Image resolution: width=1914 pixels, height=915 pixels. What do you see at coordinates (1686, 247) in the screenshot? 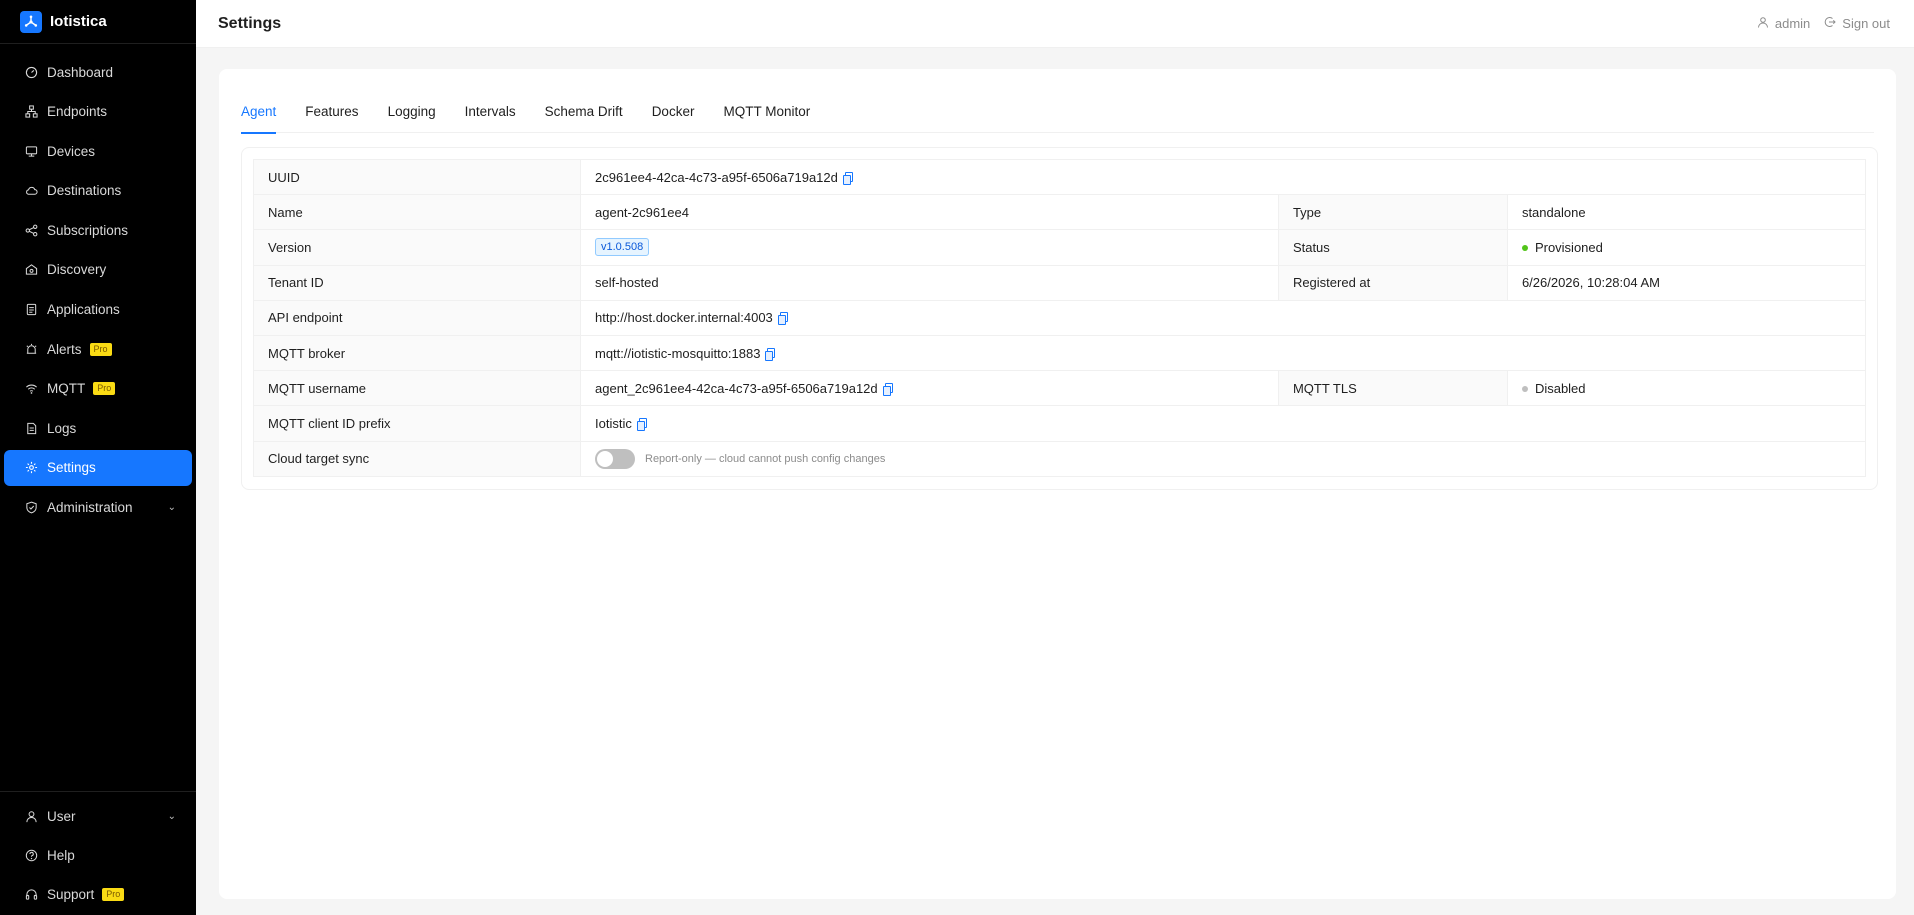
I see `status-cell: Provisioned` at bounding box center [1686, 247].